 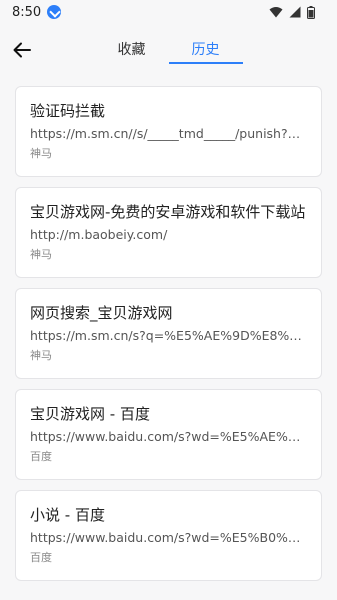 What do you see at coordinates (168, 12) in the screenshot?
I see `status-bar: 8:50` at bounding box center [168, 12].